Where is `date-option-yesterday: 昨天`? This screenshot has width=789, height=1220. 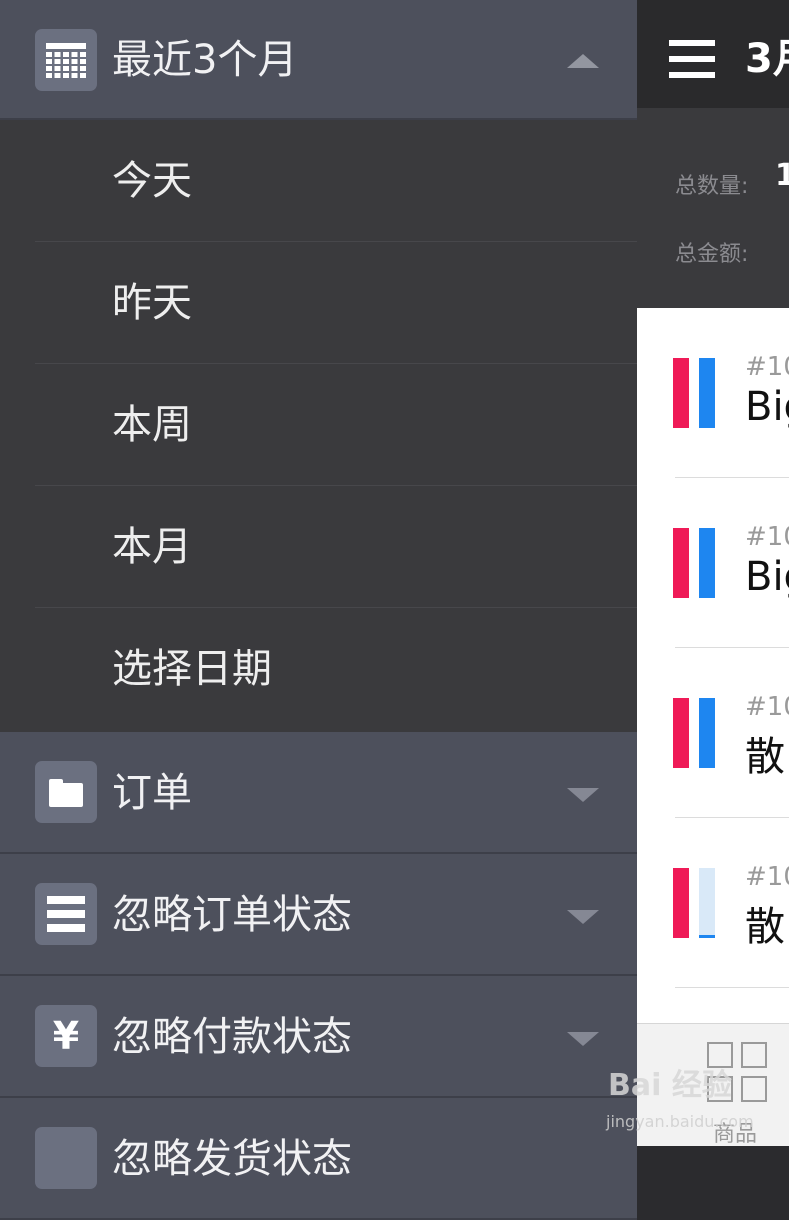 date-option-yesterday: 昨天 is located at coordinates (318, 303).